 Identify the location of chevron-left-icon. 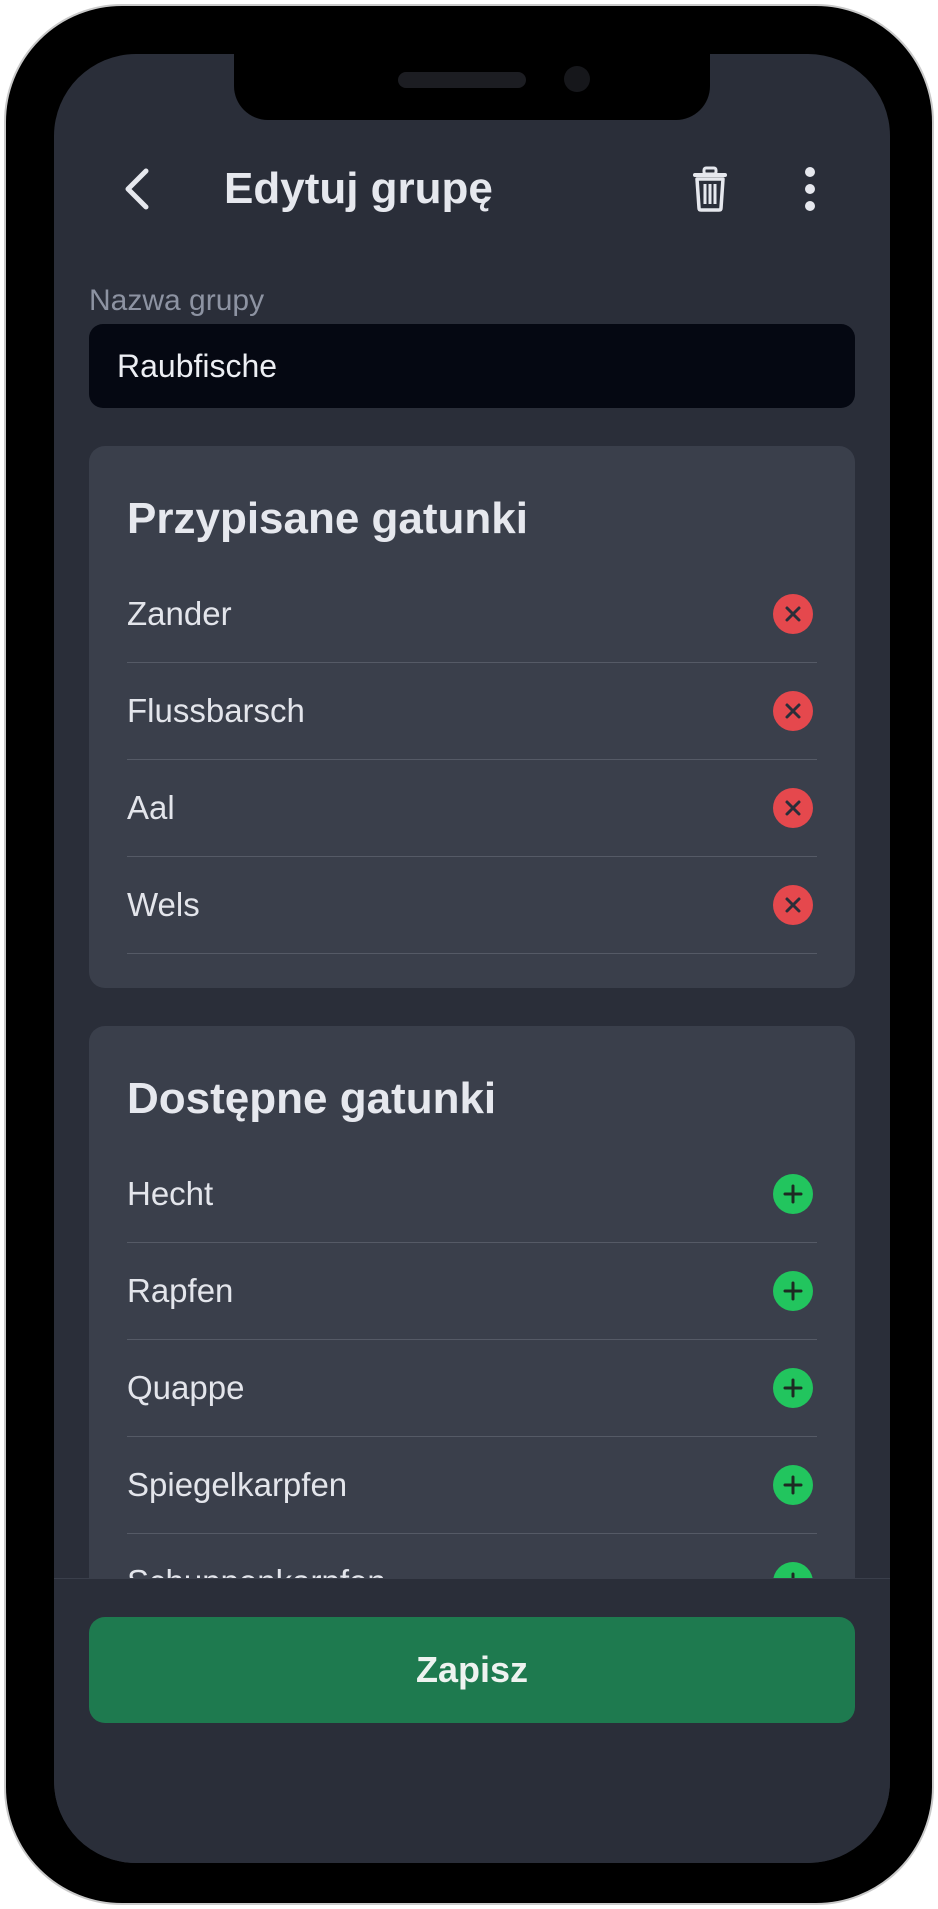
(137, 189).